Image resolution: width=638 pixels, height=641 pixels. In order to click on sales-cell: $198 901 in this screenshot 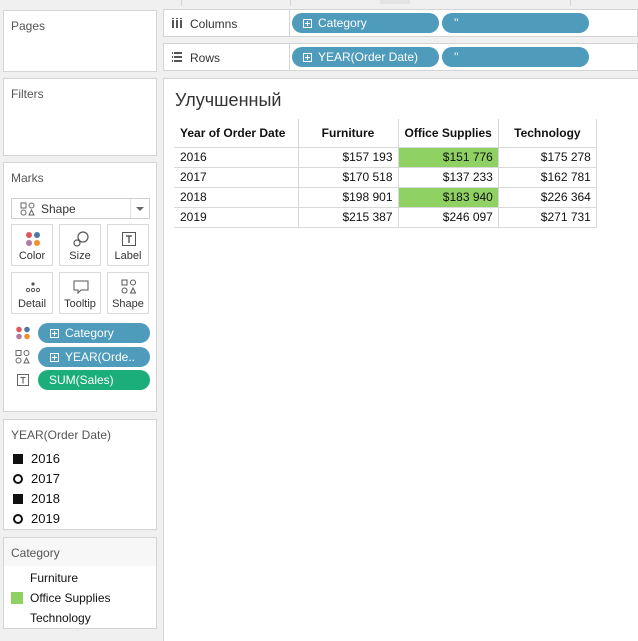, I will do `click(348, 197)`.